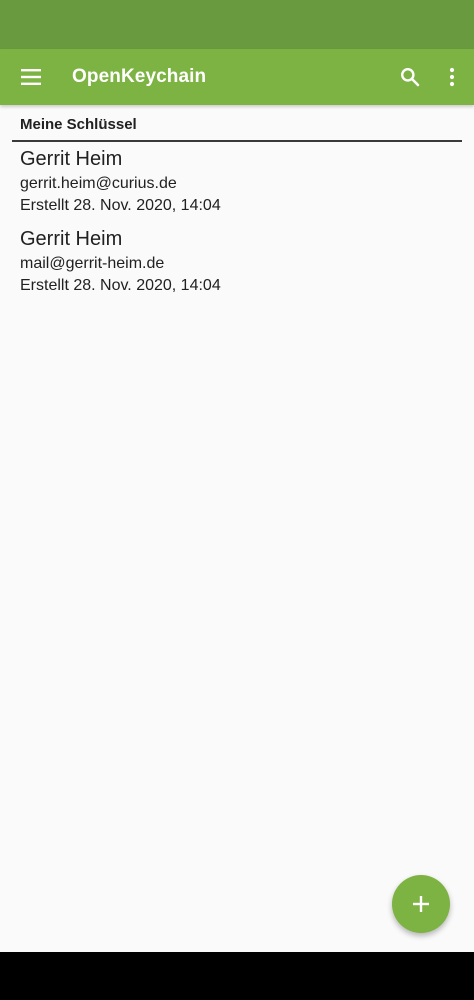  I want to click on status-bar, so click(237, 24).